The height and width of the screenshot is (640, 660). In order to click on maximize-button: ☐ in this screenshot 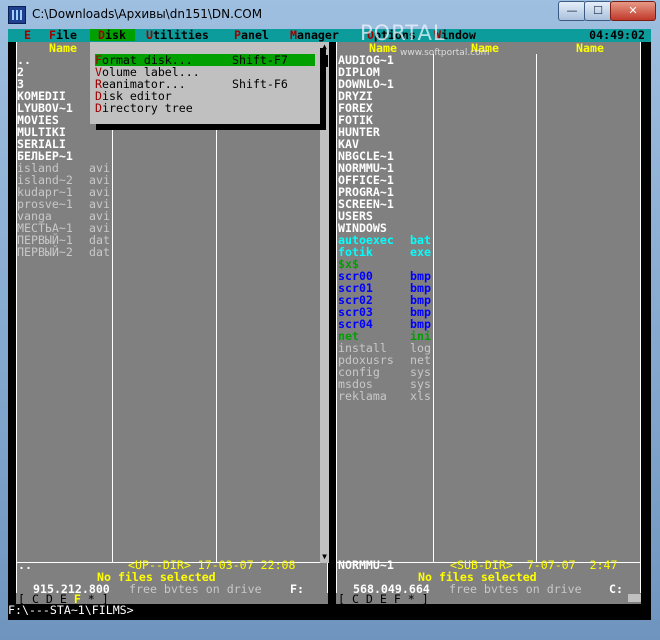, I will do `click(598, 11)`.